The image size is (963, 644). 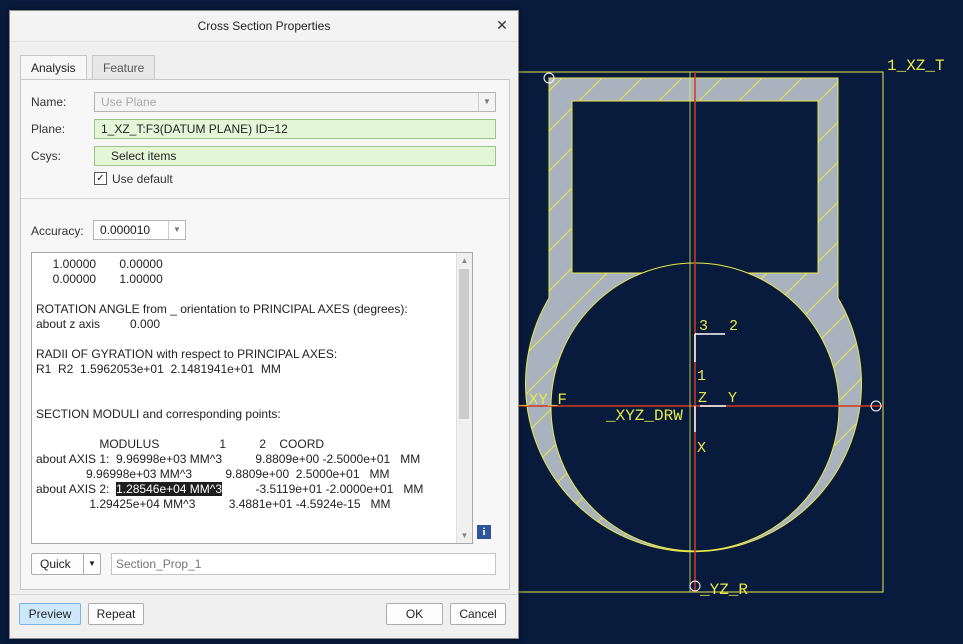 What do you see at coordinates (295, 129) in the screenshot?
I see `plane-collector: 1_XZ_T:F3(DATUM PLANE) ID=12` at bounding box center [295, 129].